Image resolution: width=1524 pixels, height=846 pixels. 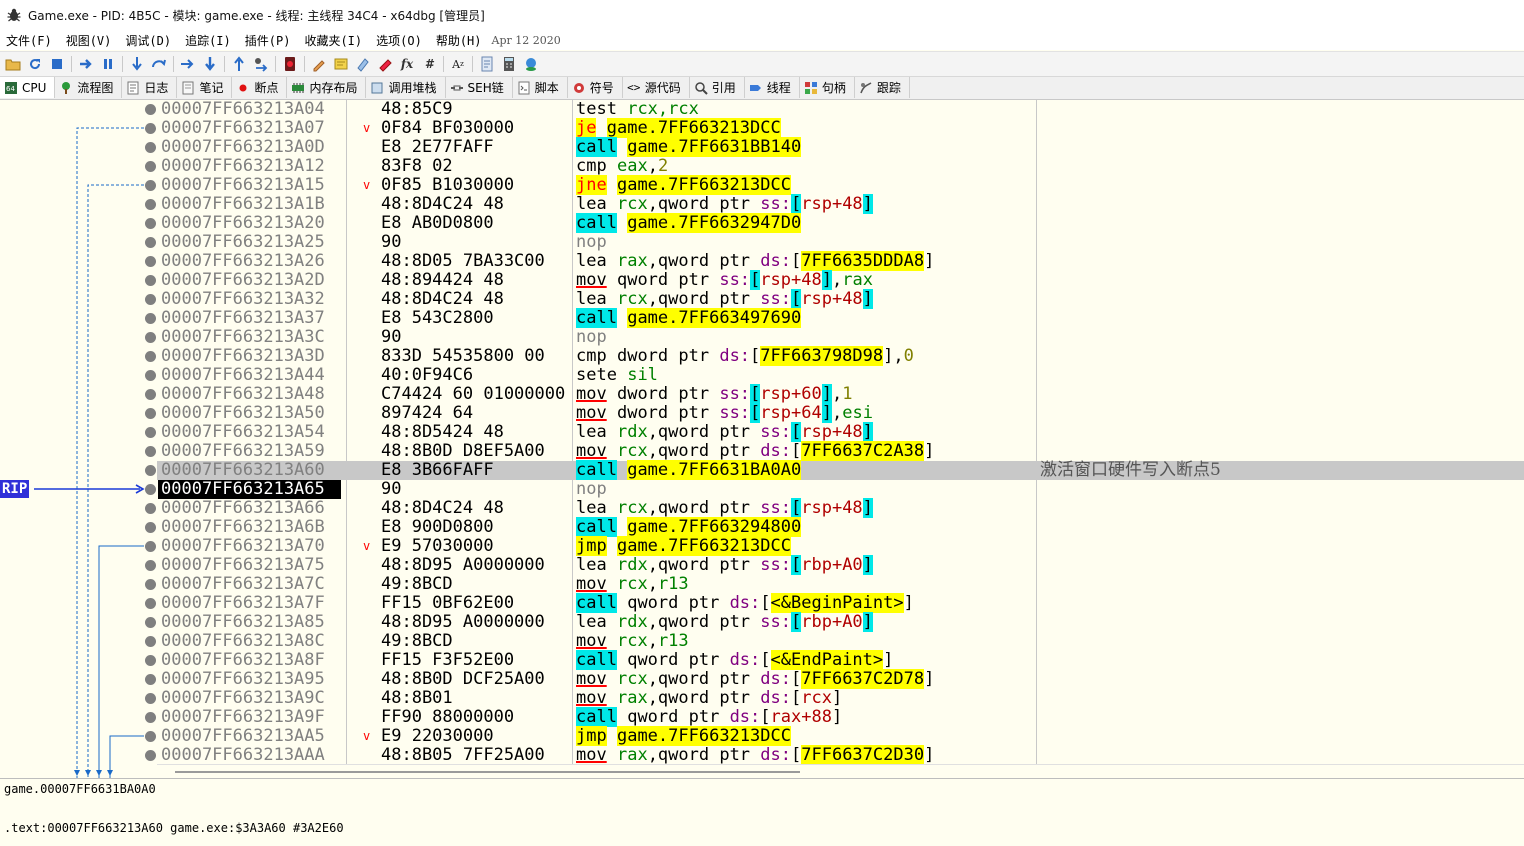 What do you see at coordinates (363, 64) in the screenshot?
I see `bookmark-icon` at bounding box center [363, 64].